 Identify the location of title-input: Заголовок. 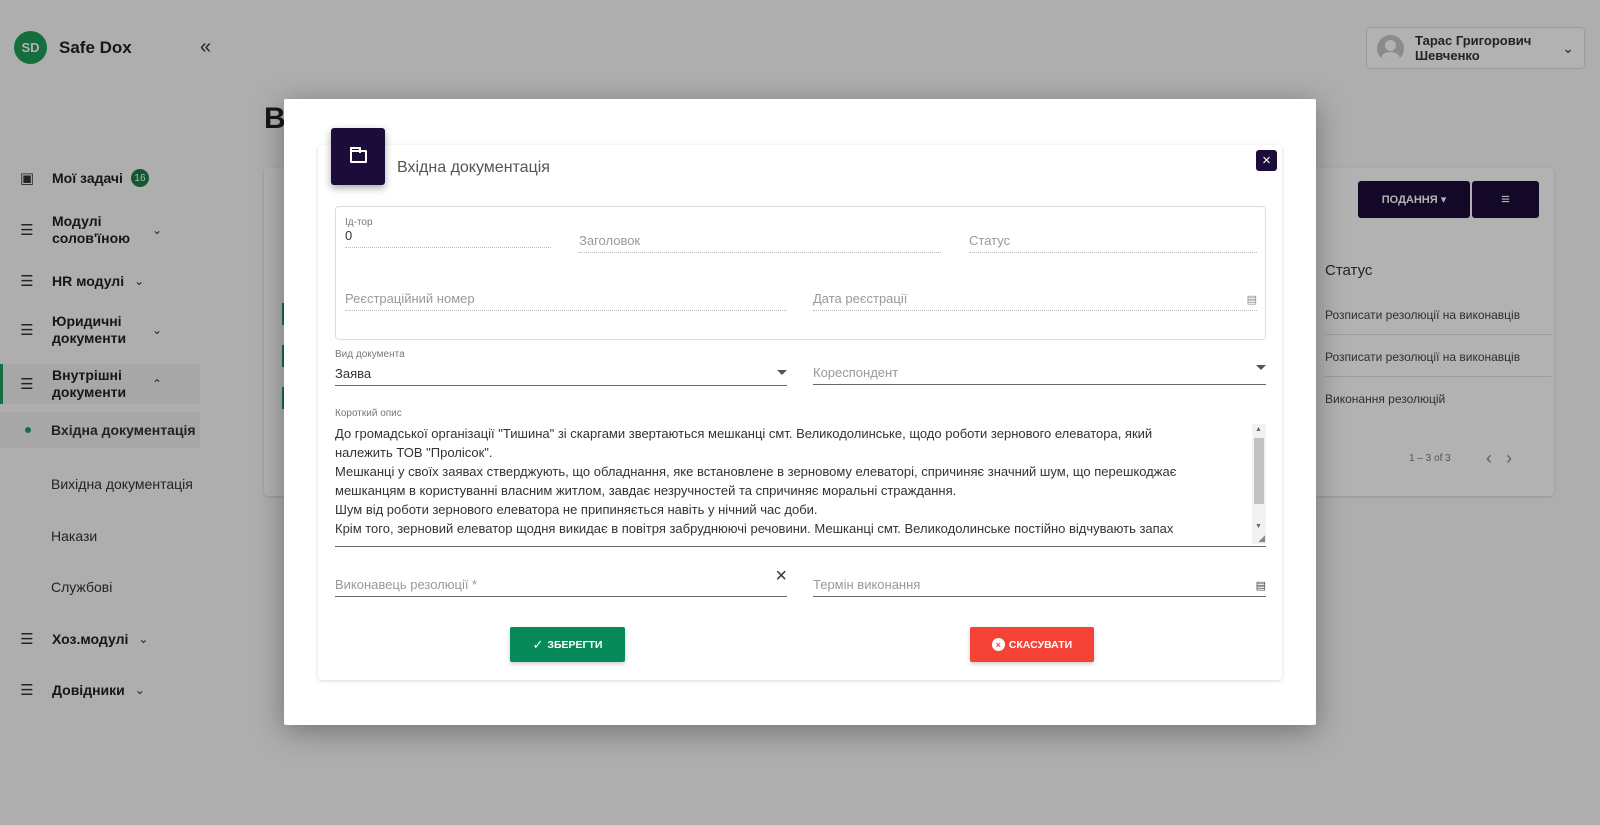
(760, 242).